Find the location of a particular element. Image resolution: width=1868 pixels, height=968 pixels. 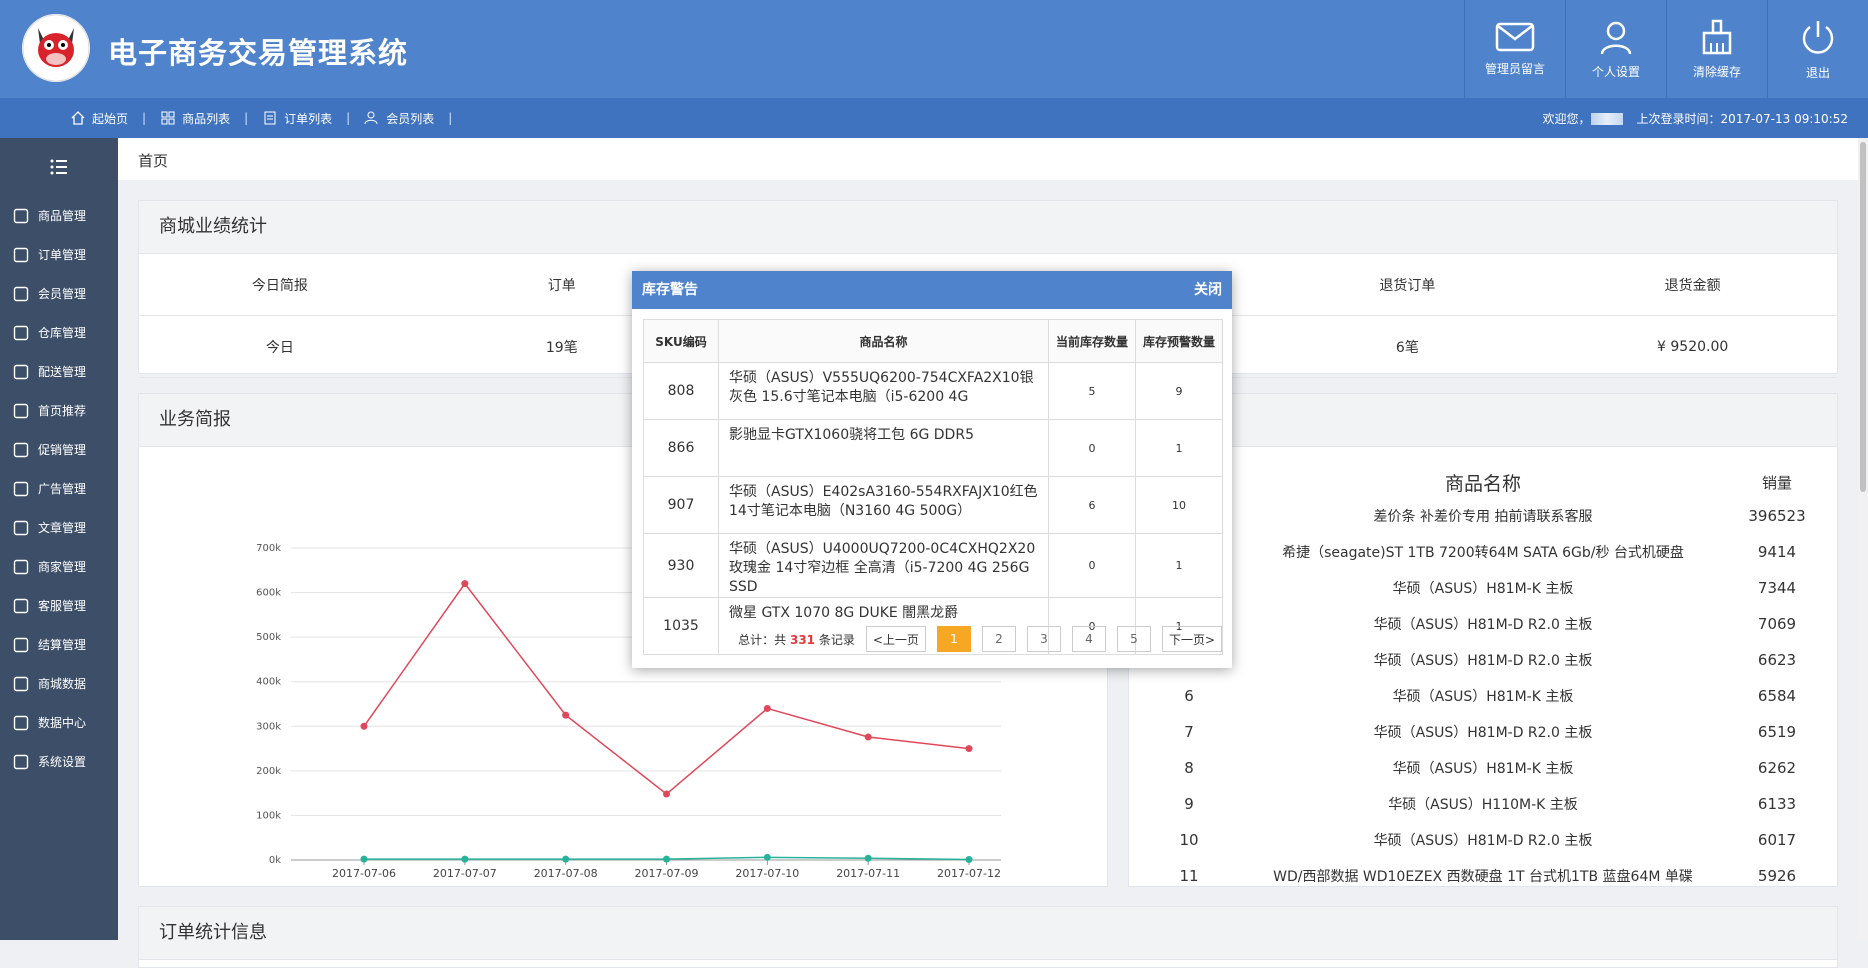

money-icon is located at coordinates (21, 644).